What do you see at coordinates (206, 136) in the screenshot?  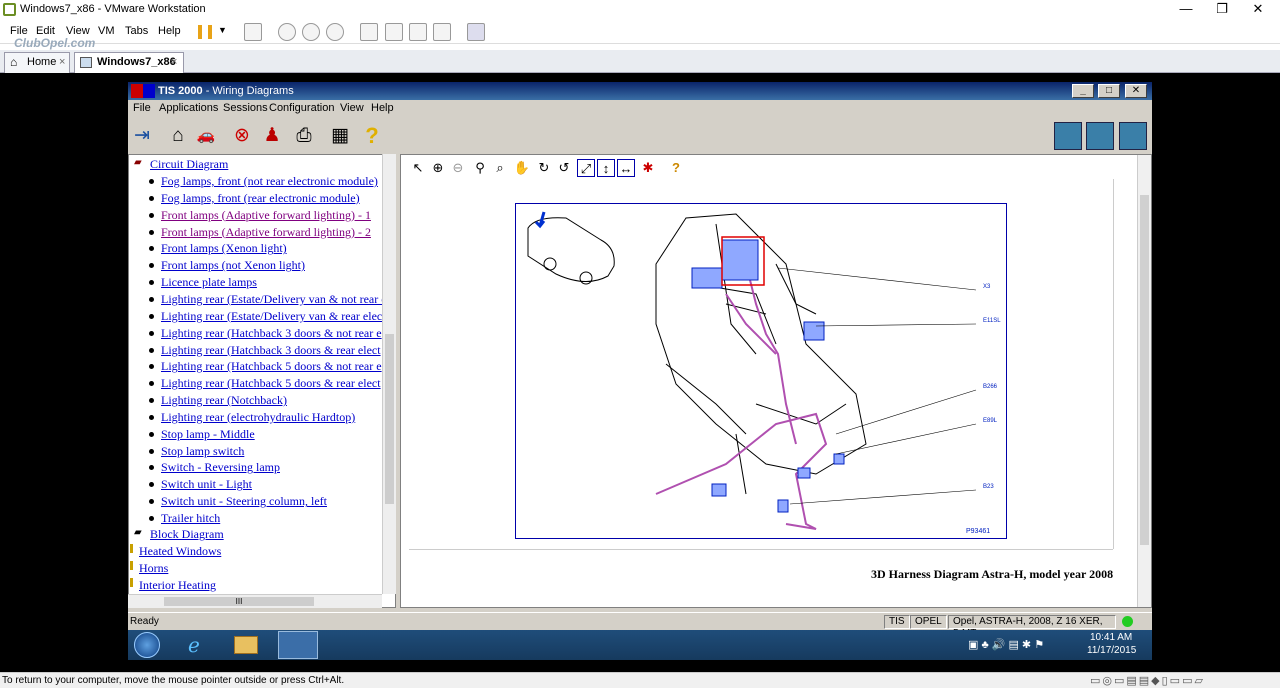 I see `vehicle-icon: 🚗` at bounding box center [206, 136].